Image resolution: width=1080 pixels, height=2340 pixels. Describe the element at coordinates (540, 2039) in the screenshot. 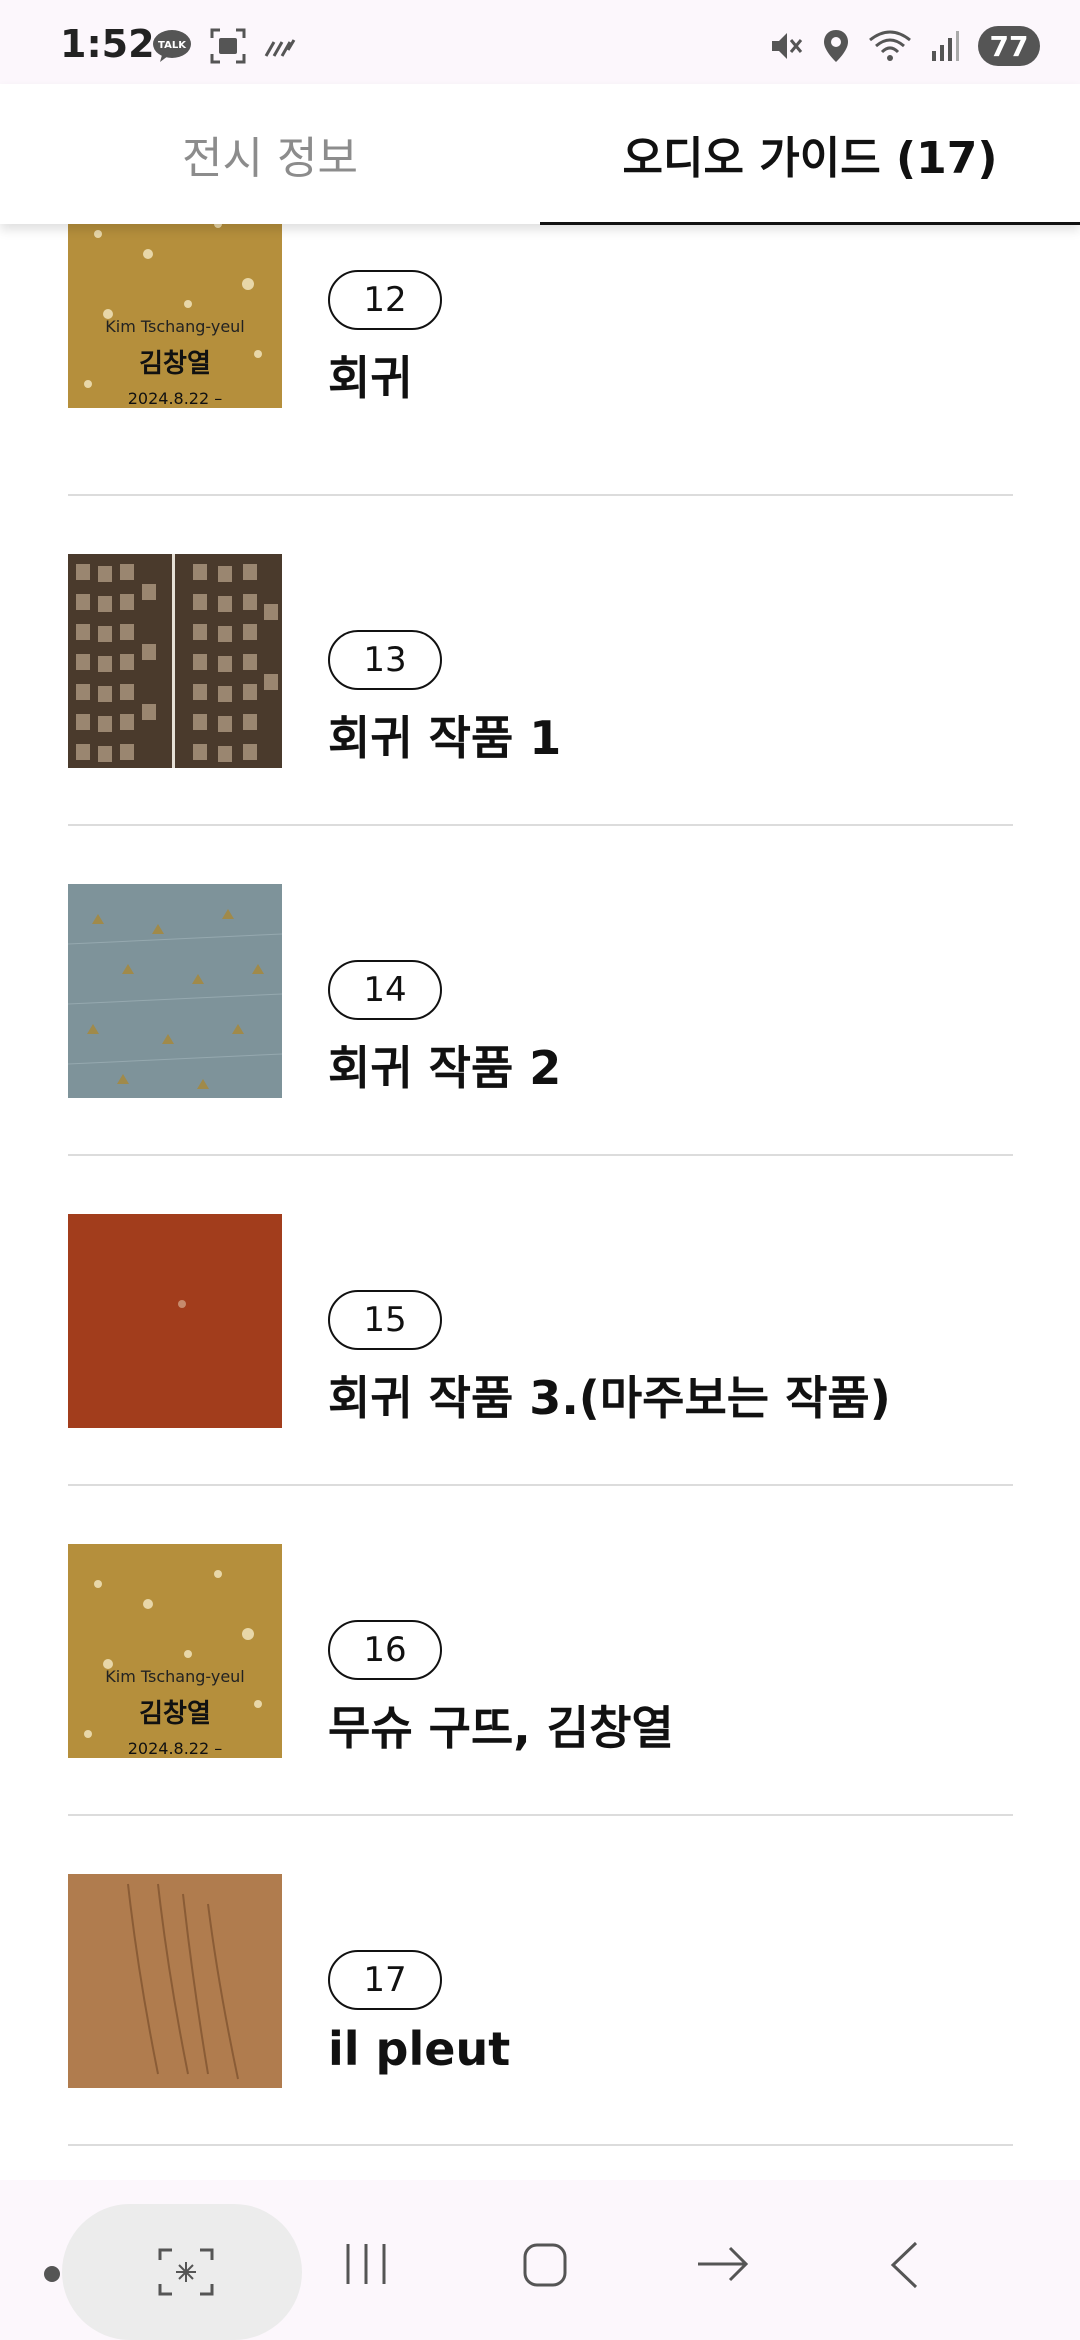

I see `list-item: 17 il pleut` at that location.